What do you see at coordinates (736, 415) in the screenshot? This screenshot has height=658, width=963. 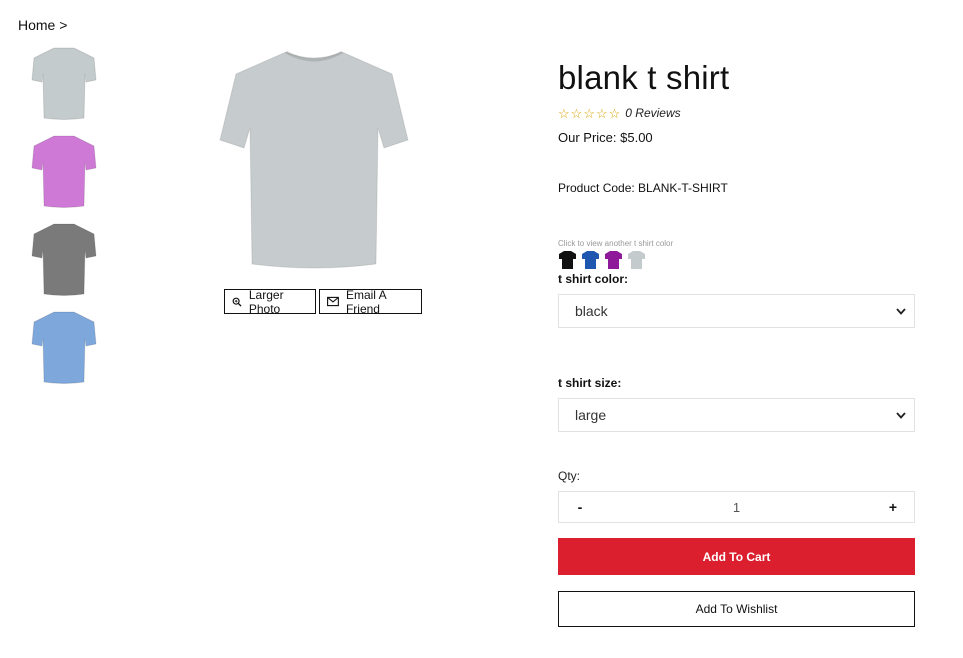 I see `size-select: large` at bounding box center [736, 415].